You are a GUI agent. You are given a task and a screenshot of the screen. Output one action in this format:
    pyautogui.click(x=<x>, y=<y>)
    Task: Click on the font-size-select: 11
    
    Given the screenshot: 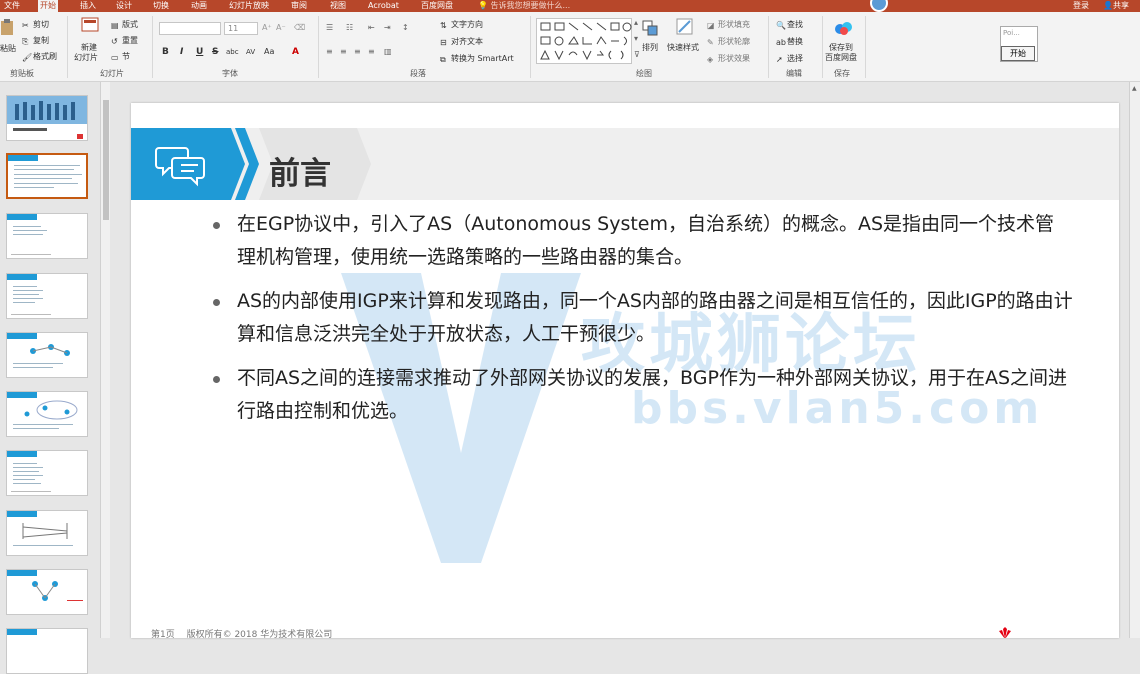 What is the action you would take?
    pyautogui.click(x=241, y=28)
    